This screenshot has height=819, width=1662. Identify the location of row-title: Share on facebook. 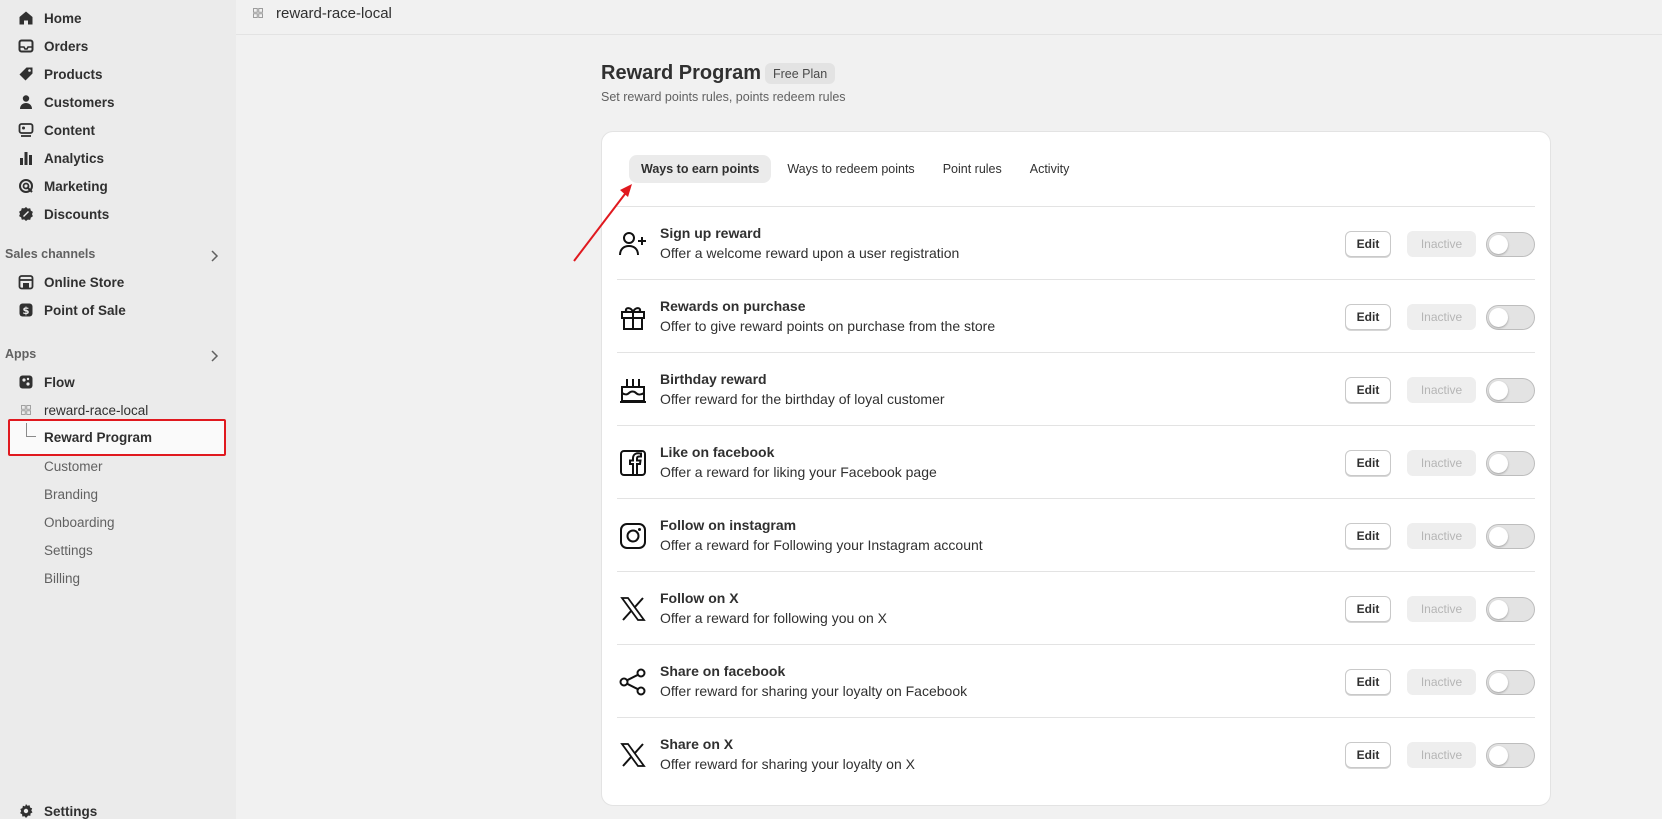
(723, 671).